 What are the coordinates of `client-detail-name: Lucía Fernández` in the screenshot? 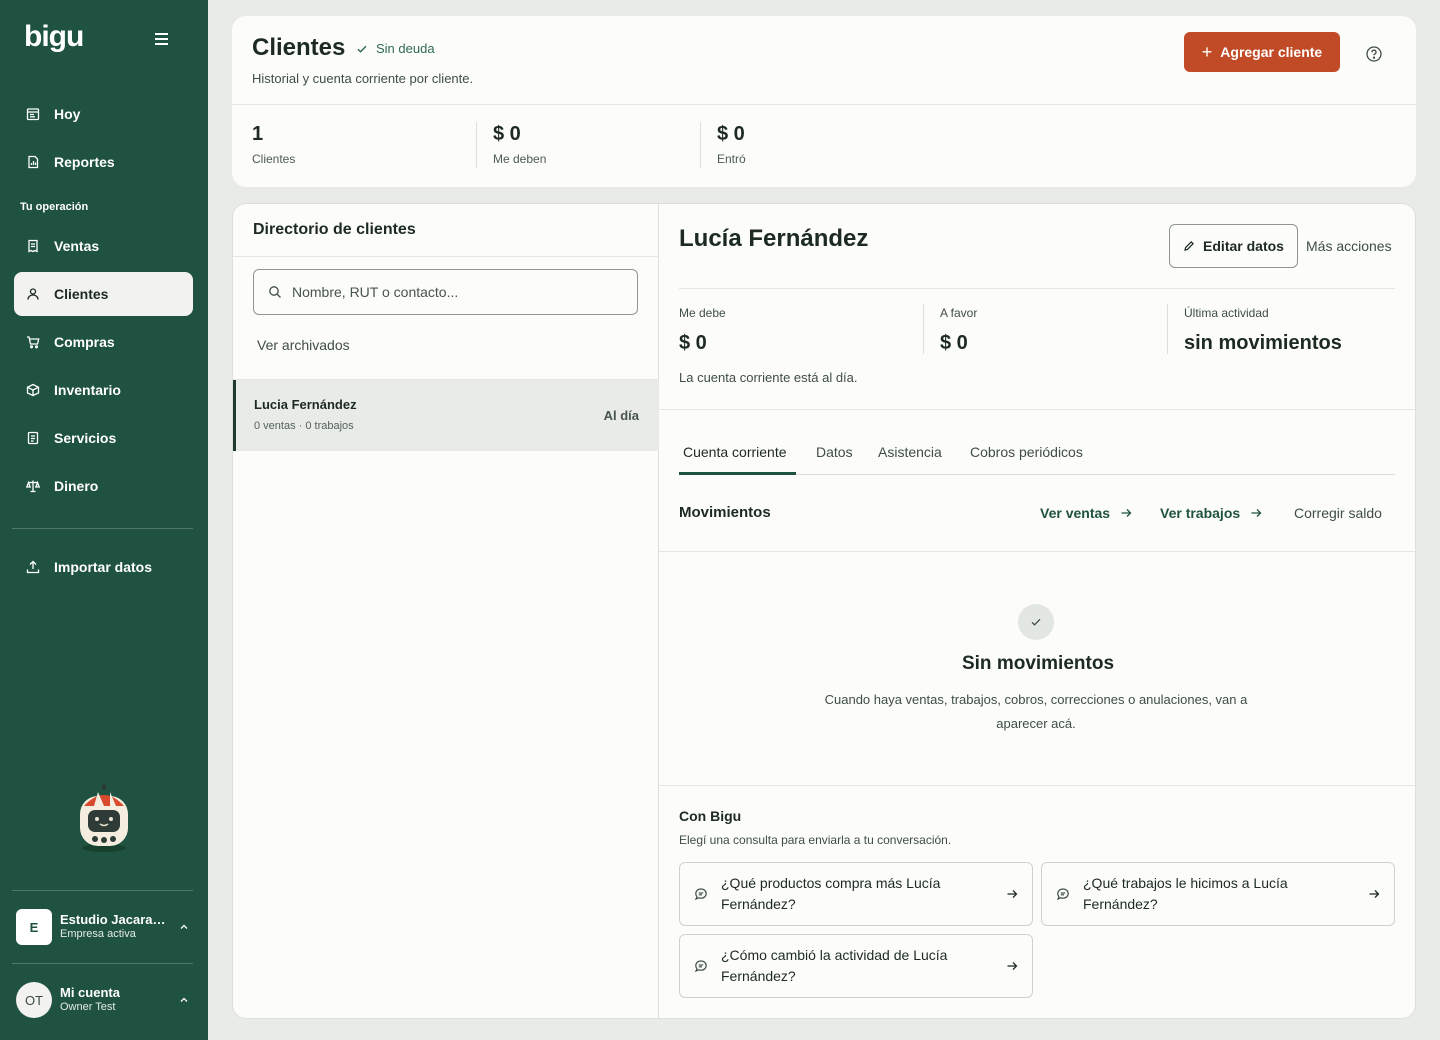 It's located at (774, 238).